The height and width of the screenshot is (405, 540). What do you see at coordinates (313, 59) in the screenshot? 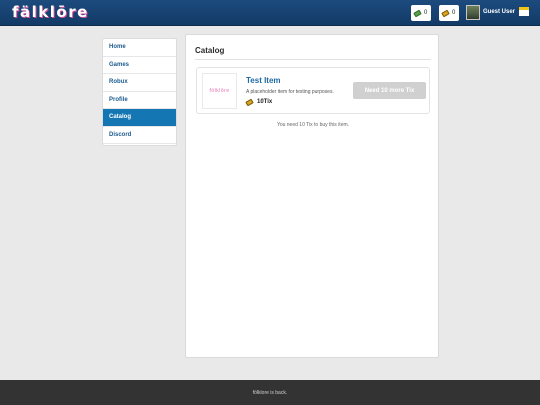
I see `title-divider` at bounding box center [313, 59].